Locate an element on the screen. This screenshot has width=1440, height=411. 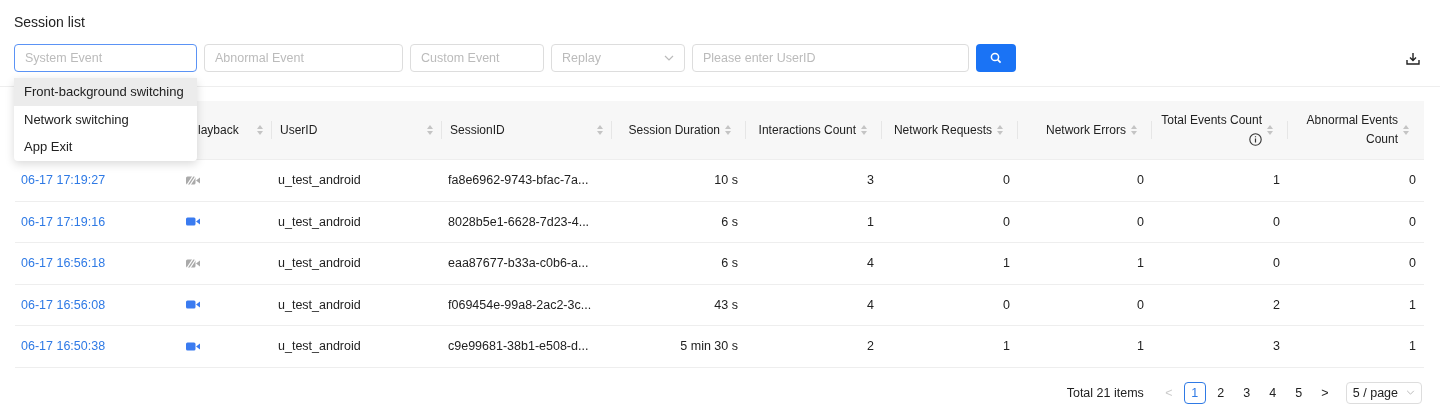
column-header: Network Requests is located at coordinates (942, 130).